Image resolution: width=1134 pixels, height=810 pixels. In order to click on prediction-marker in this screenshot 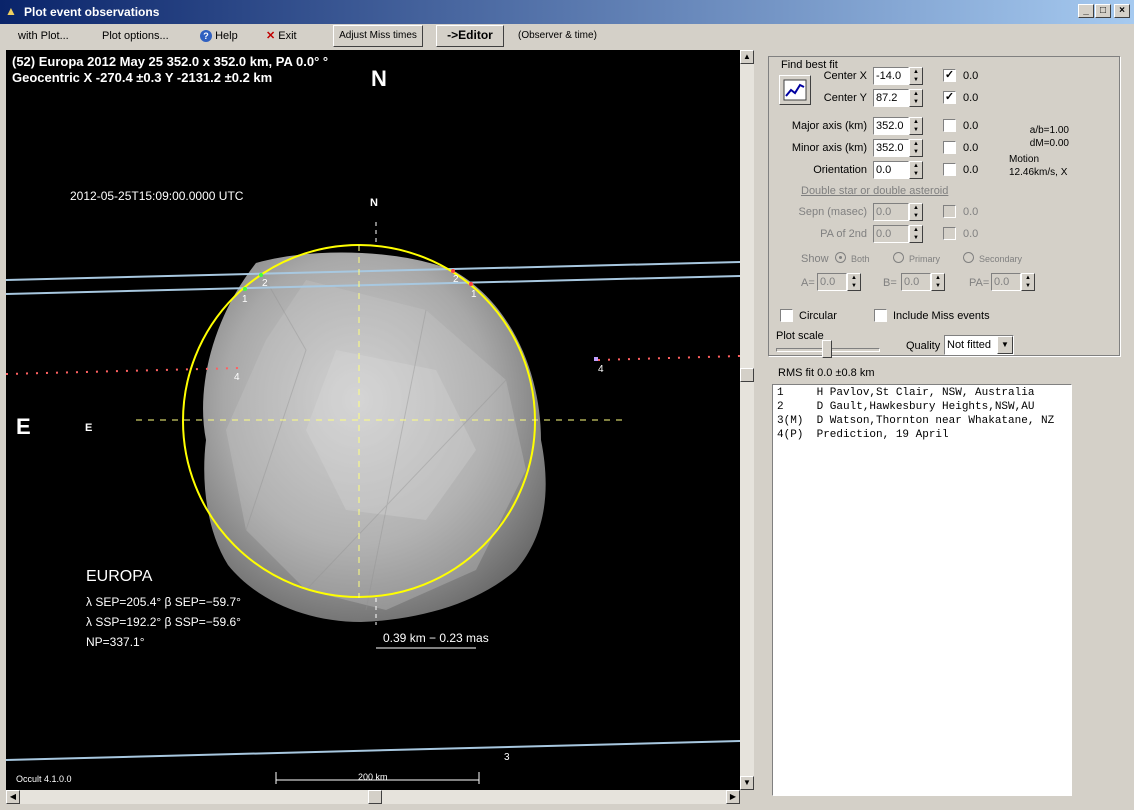, I will do `click(596, 359)`.